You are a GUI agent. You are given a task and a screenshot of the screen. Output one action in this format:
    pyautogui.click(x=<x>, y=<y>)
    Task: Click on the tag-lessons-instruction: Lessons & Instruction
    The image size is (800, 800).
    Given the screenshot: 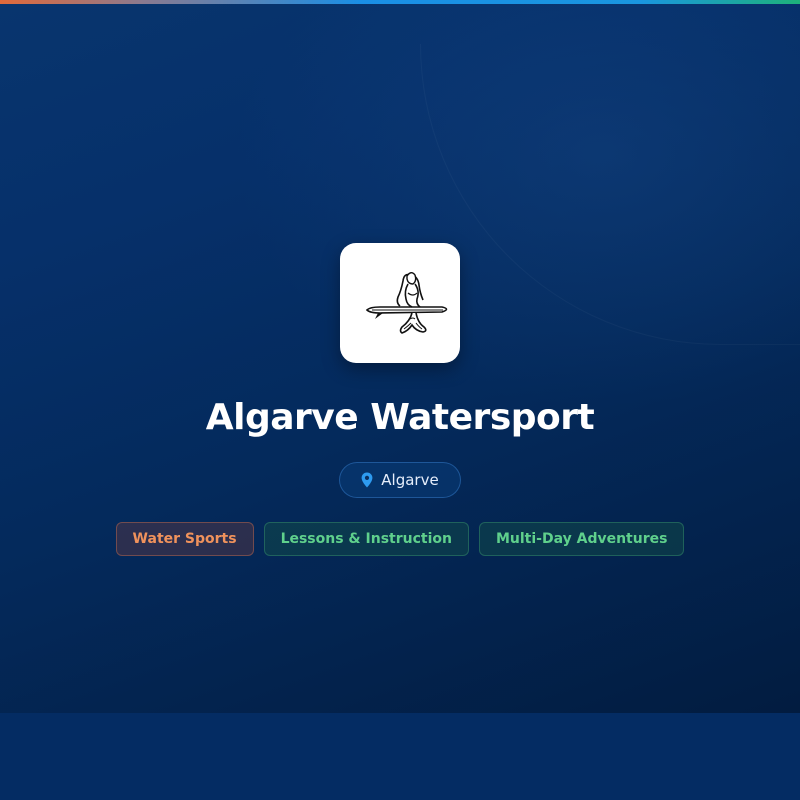 What is the action you would take?
    pyautogui.click(x=366, y=539)
    